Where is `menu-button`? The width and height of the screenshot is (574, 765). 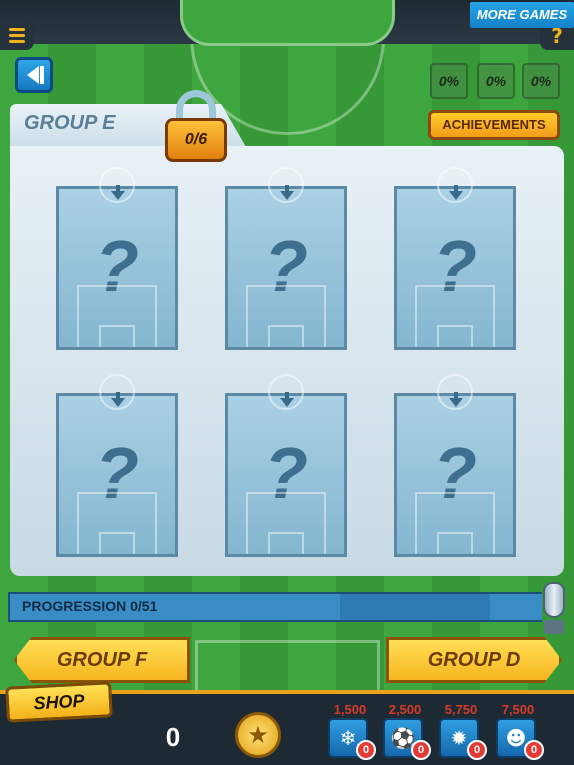
menu-button is located at coordinates (17, 35).